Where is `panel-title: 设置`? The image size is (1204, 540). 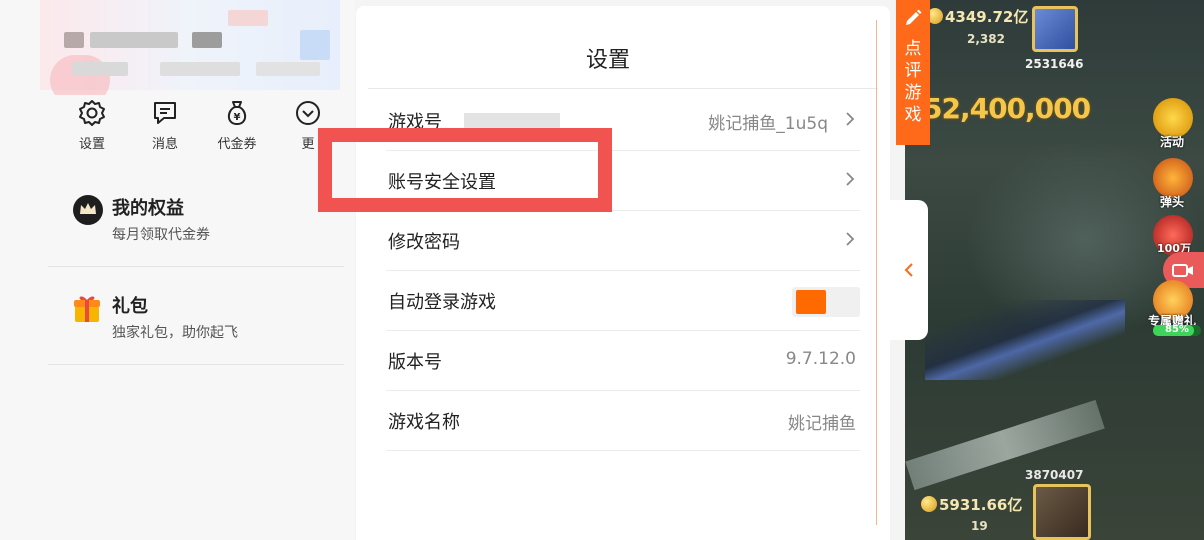
panel-title: 设置 is located at coordinates (607, 60).